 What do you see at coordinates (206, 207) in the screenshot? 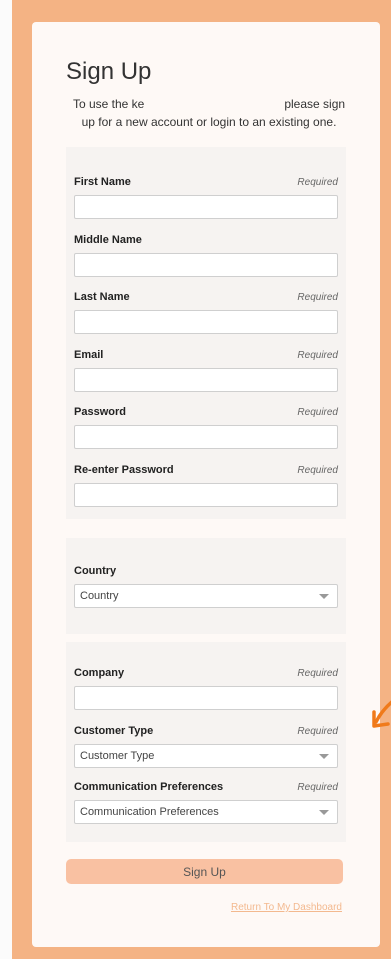
I see `first-name-input` at bounding box center [206, 207].